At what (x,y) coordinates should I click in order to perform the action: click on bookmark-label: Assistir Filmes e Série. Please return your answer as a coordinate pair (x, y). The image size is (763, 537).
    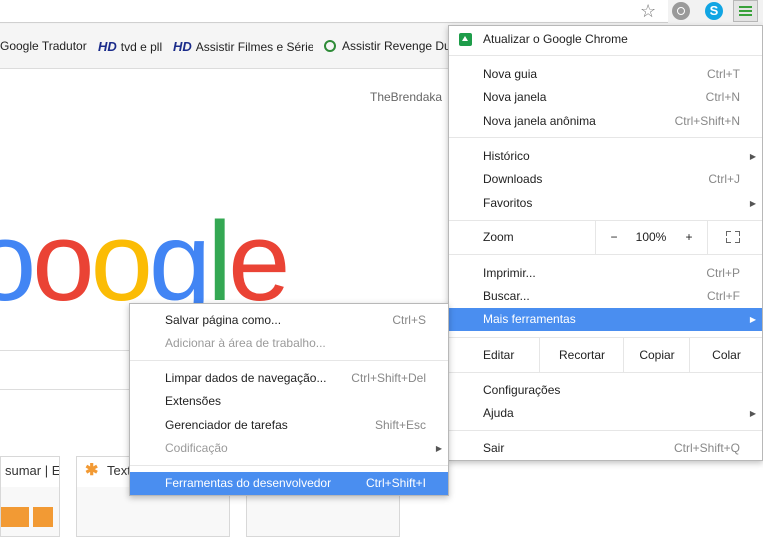
    Looking at the image, I should click on (254, 47).